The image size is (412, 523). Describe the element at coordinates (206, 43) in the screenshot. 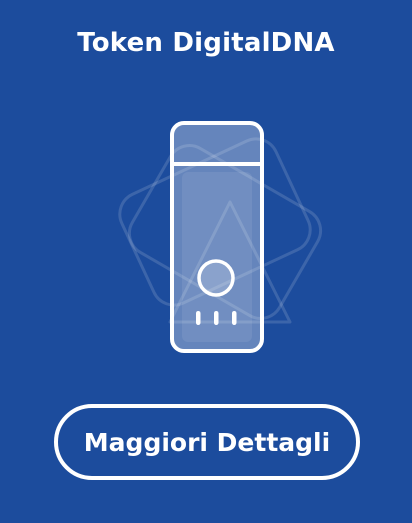

I see `card-title: Token DigitalDNA` at that location.